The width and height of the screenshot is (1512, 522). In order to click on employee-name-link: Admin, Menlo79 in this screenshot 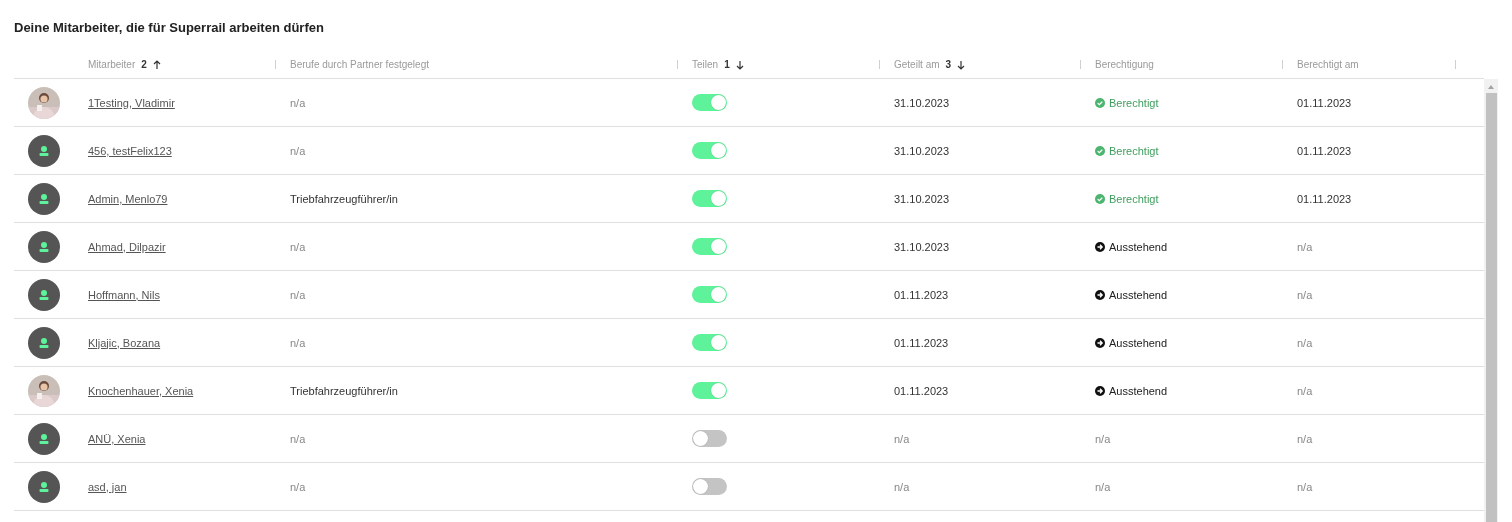, I will do `click(128, 198)`.